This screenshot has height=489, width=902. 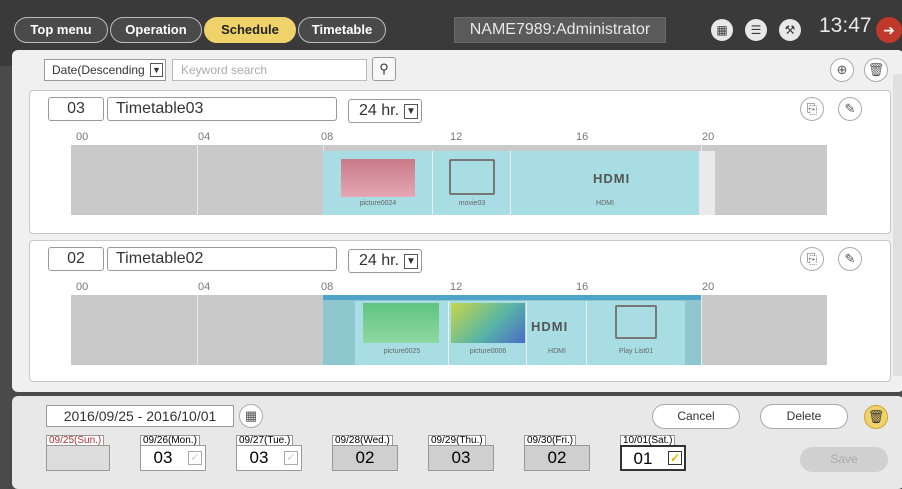 What do you see at coordinates (76, 109) in the screenshot?
I see `timetable-number: 03` at bounding box center [76, 109].